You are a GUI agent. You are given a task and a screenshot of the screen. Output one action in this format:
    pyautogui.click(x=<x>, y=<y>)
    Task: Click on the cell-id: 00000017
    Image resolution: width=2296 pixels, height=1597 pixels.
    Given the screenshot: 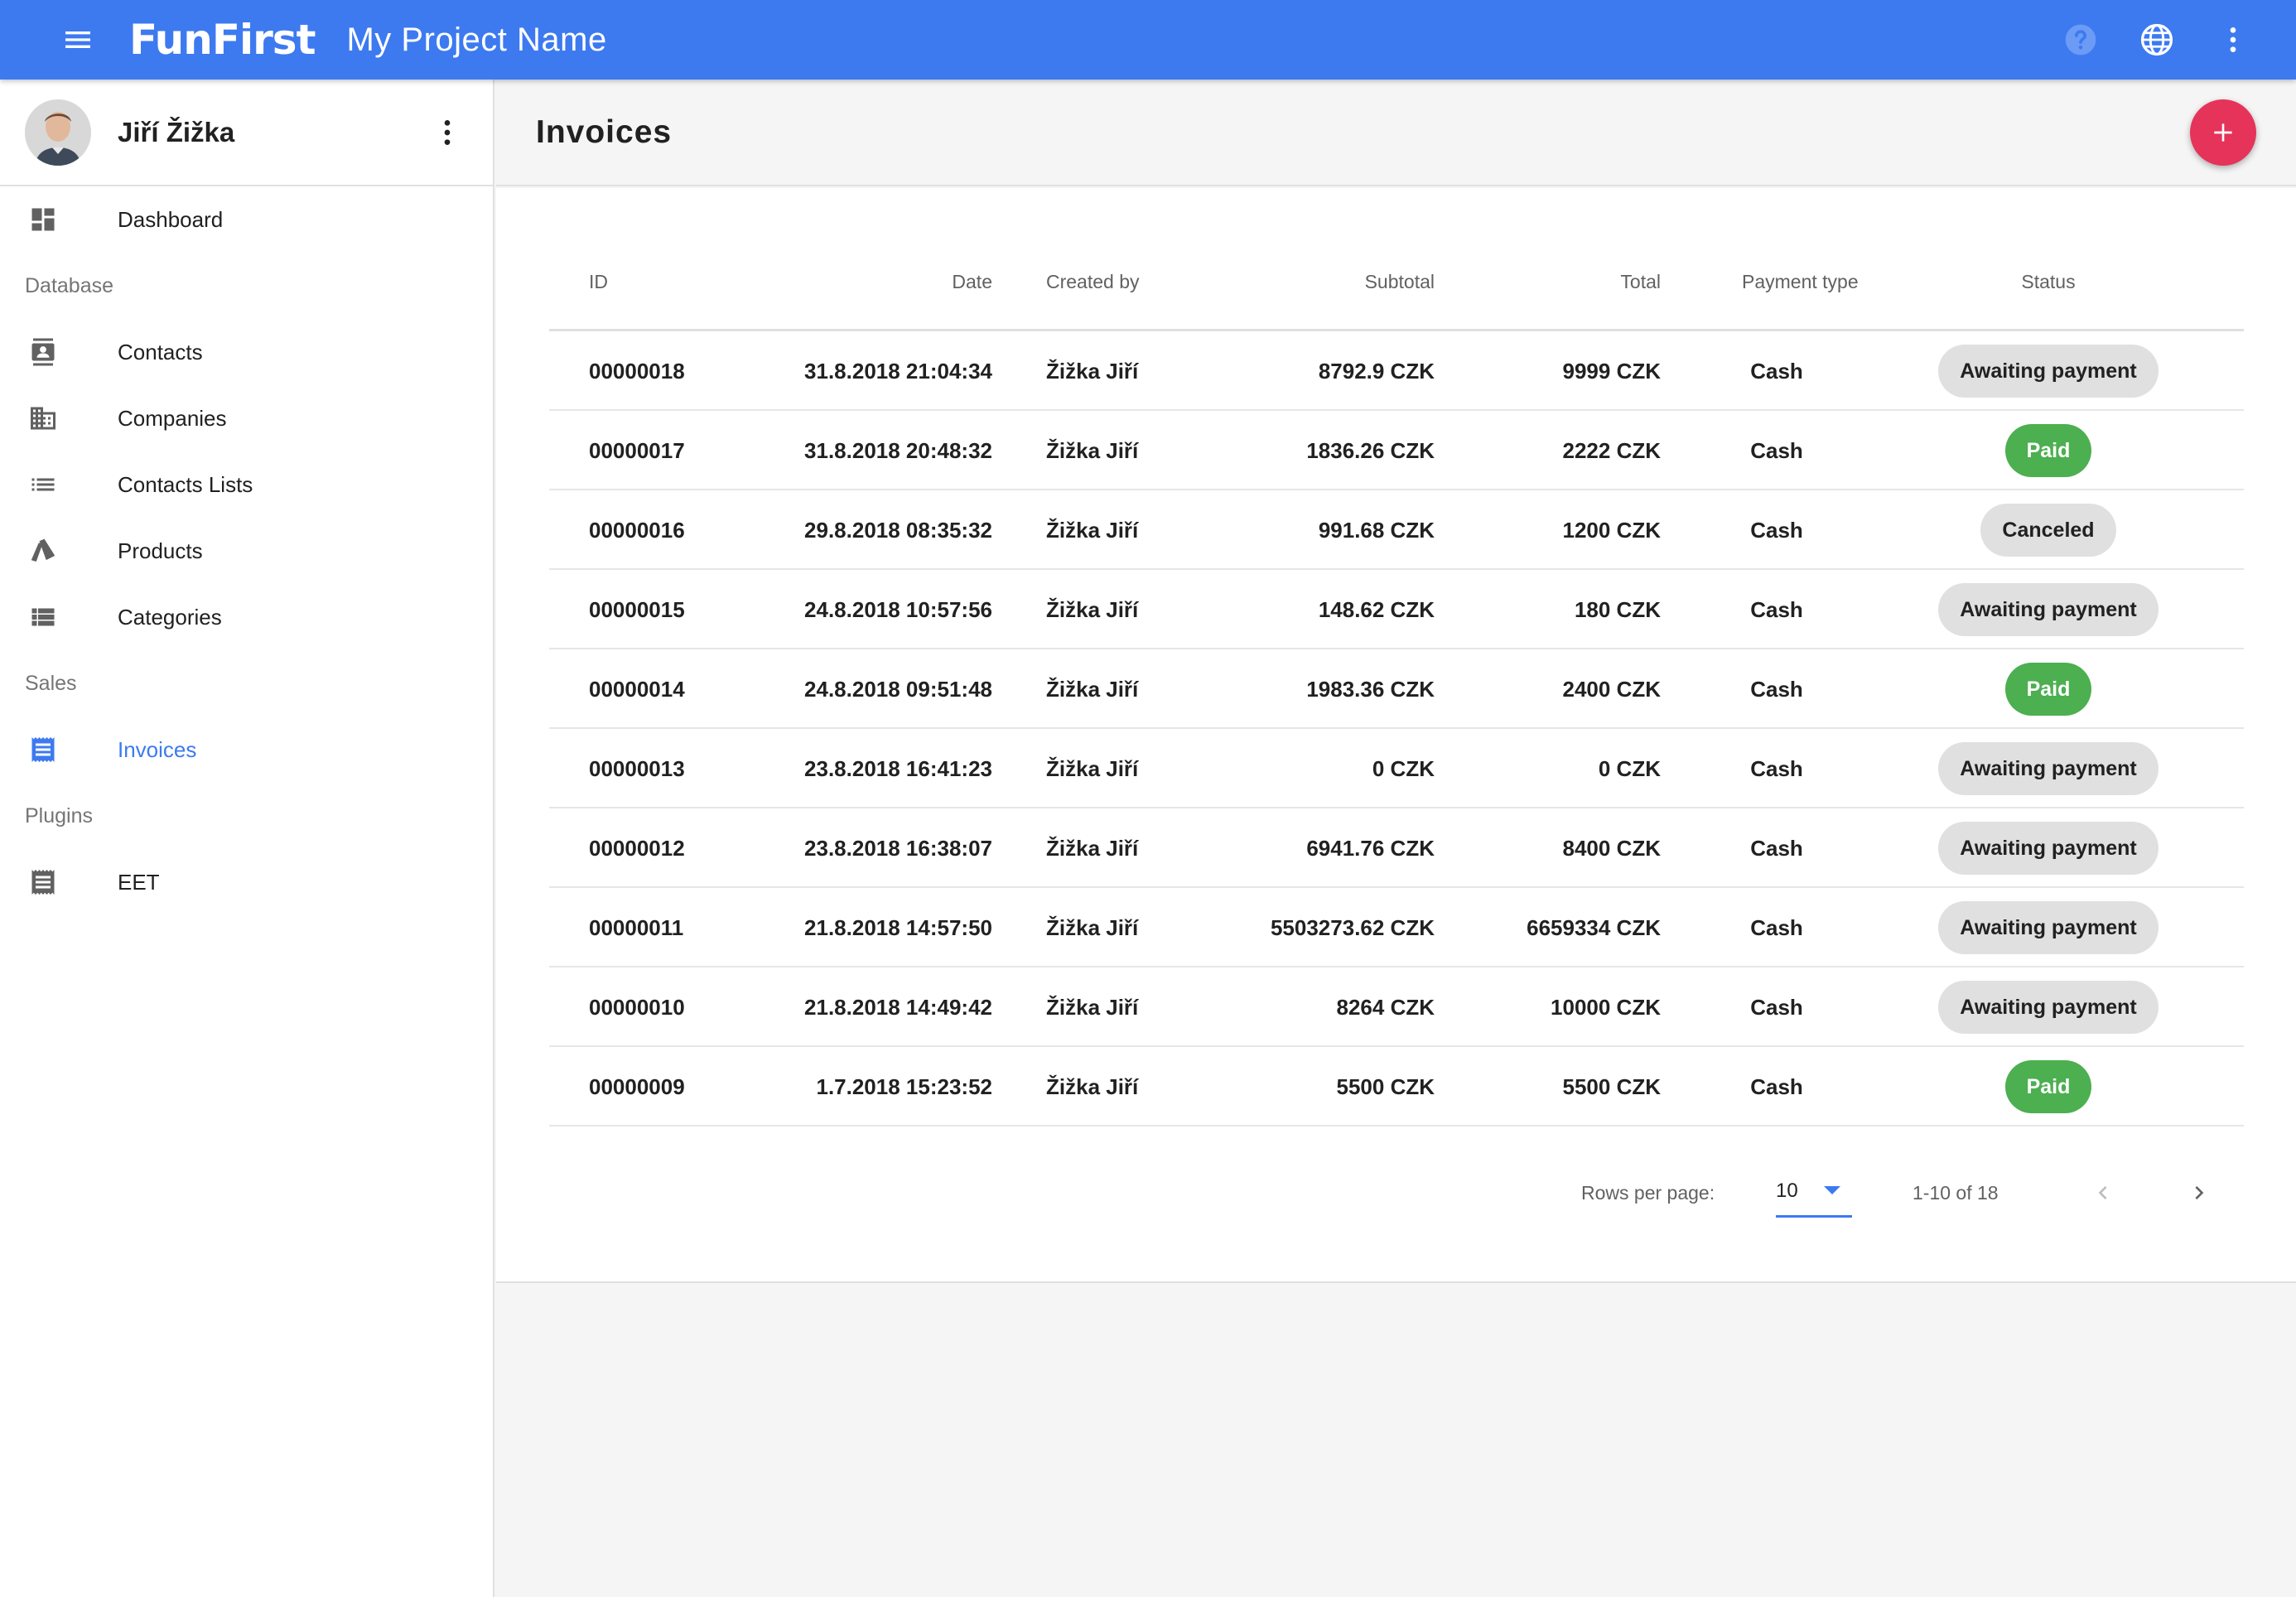 What is the action you would take?
    pyautogui.click(x=637, y=450)
    